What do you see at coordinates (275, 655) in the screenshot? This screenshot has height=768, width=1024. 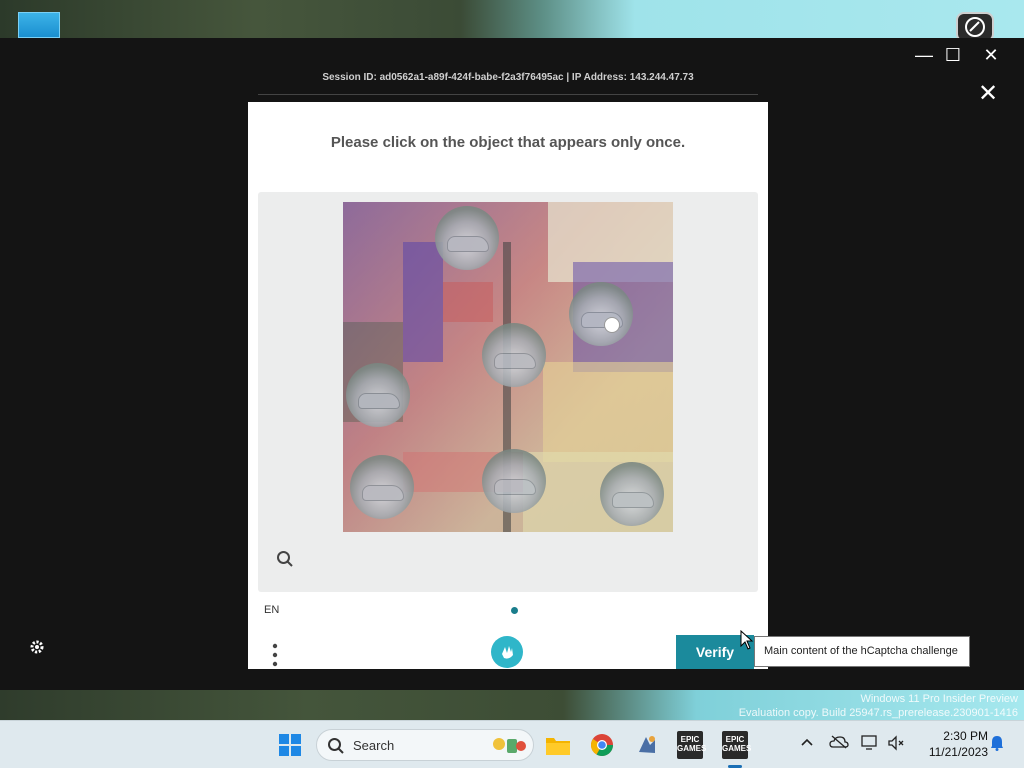 I see `menu-icon` at bounding box center [275, 655].